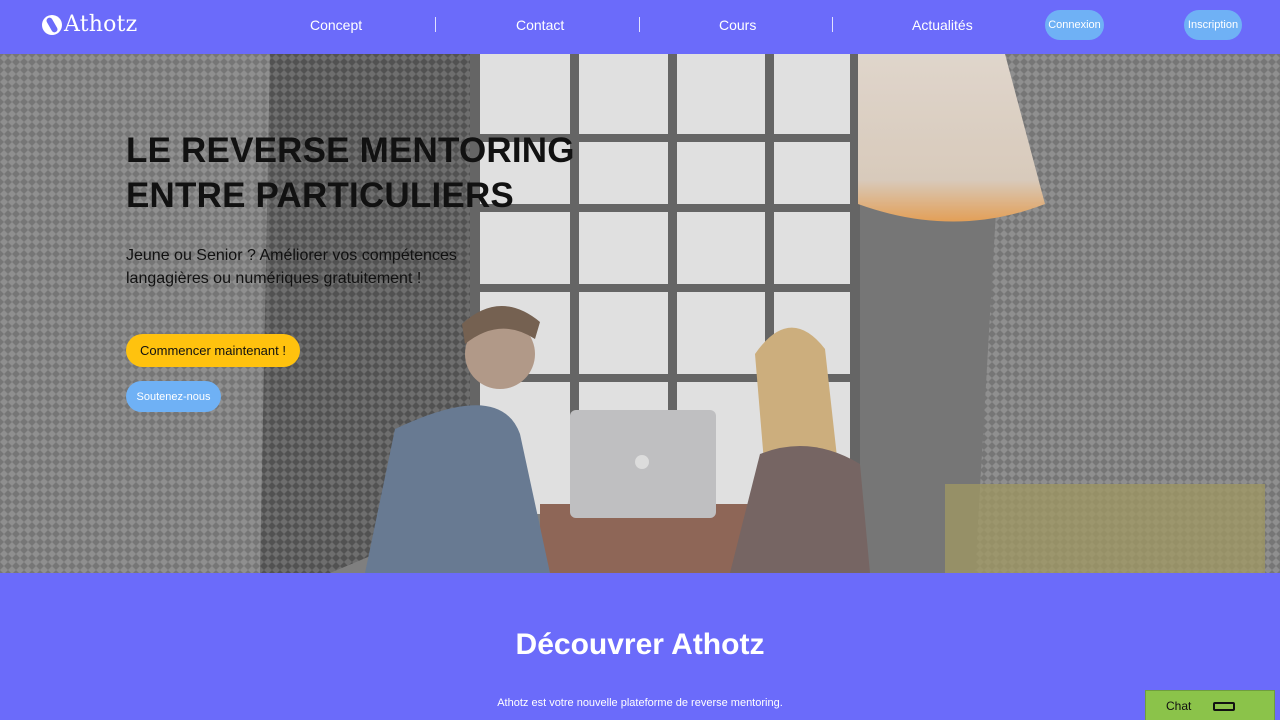 Image resolution: width=1280 pixels, height=720 pixels. I want to click on hero-title: LE REVERSE MENTORING ENTRE PARTICULIERS, so click(356, 173).